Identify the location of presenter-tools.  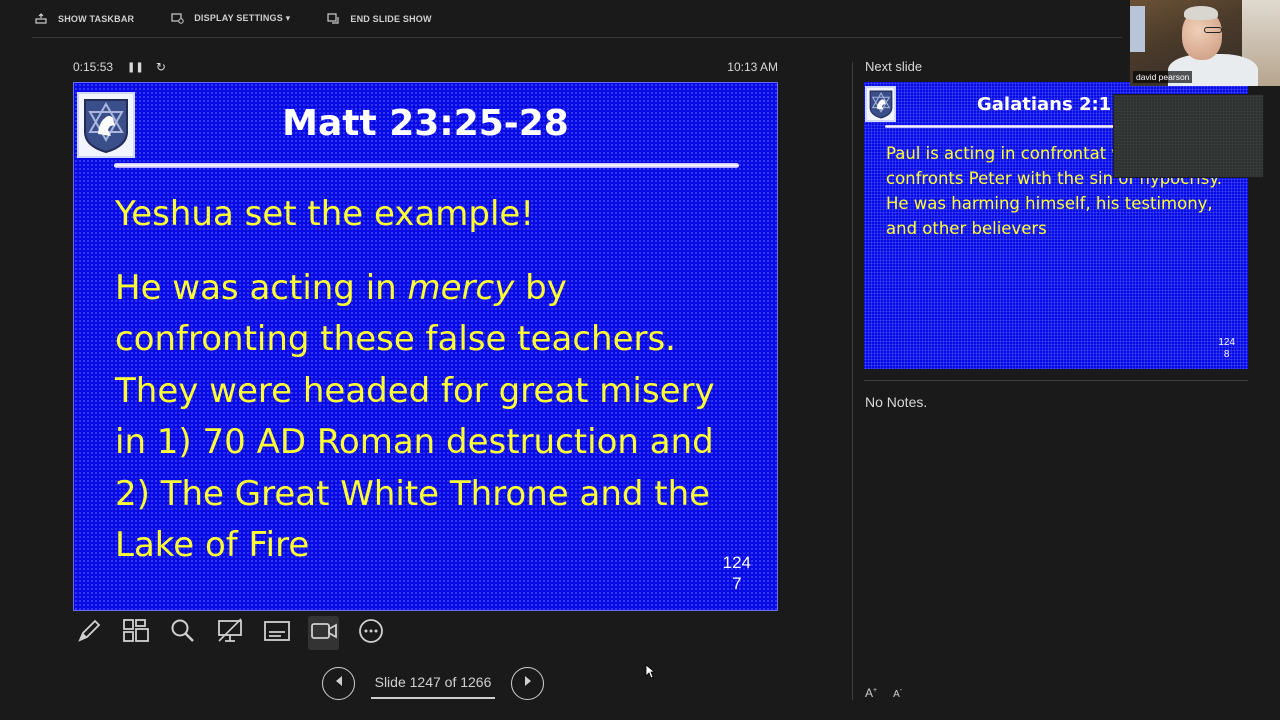
(229, 633).